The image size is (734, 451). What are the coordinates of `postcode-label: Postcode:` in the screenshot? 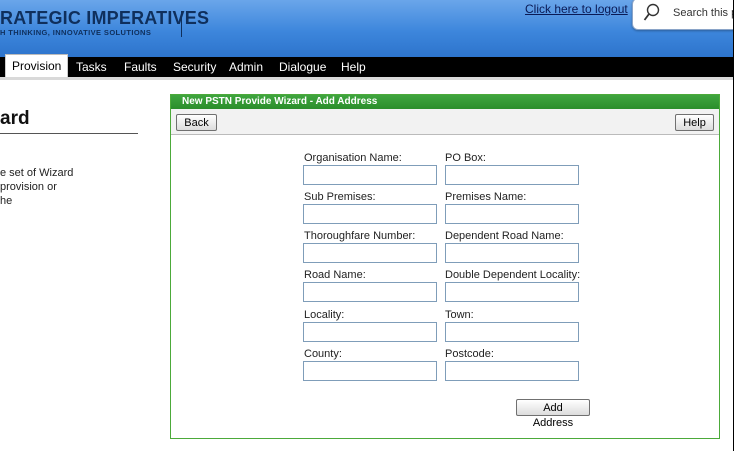 It's located at (469, 354).